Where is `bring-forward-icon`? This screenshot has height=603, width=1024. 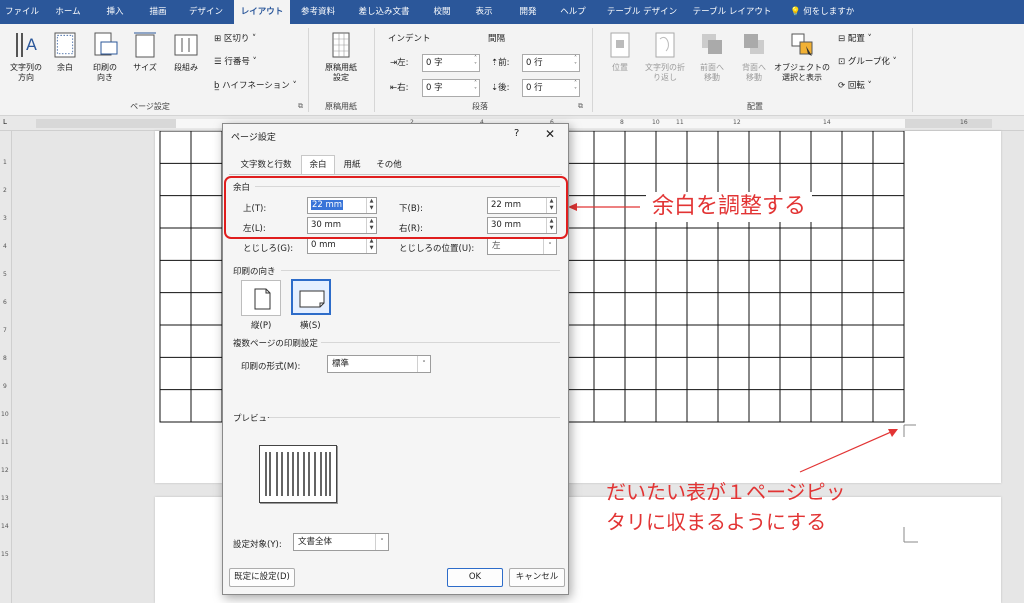 bring-forward-icon is located at coordinates (712, 44).